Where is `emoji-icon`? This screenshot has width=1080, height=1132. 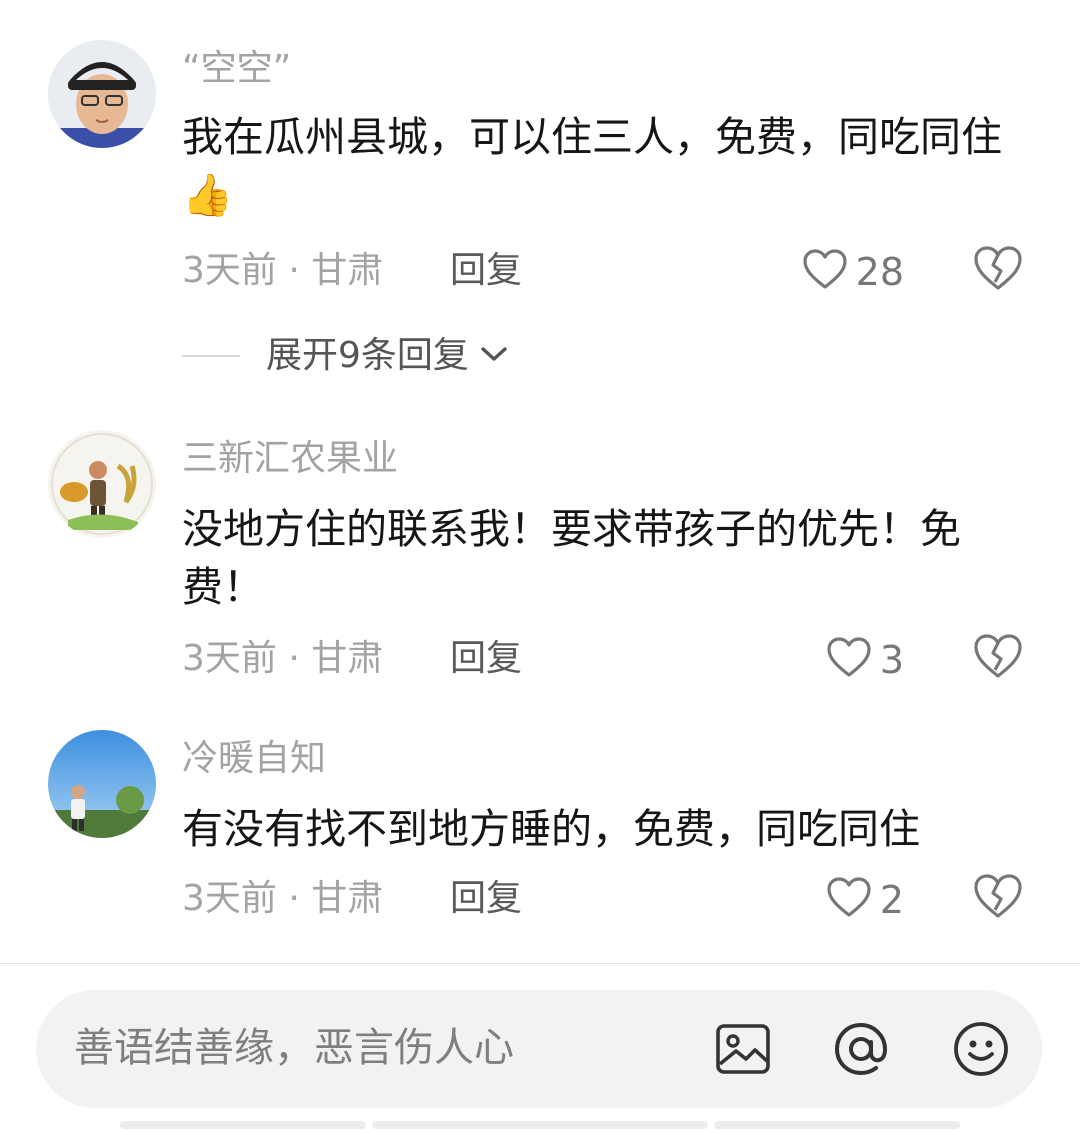
emoji-icon is located at coordinates (981, 1049).